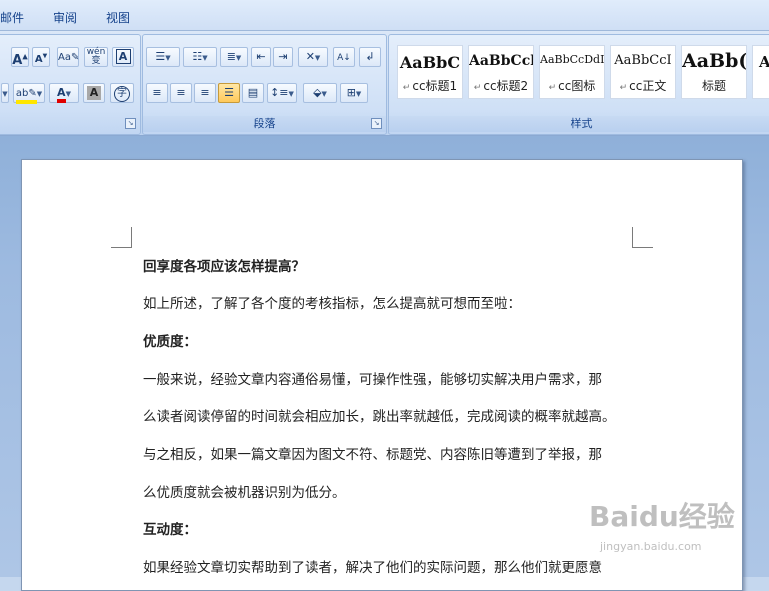 This screenshot has height=591, width=769. What do you see at coordinates (244, 493) in the screenshot?
I see `body-paragraph: 么优质度就会被机器识别为低分。` at bounding box center [244, 493].